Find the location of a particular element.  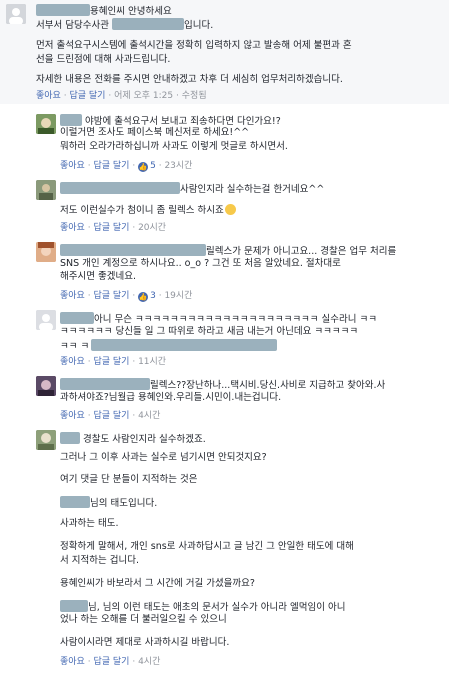

comment-6-para-8a: 님, 님의 이런 태도는 애초의 문서가 실수가 아니라 엘먹임이 아니 is located at coordinates (202, 607).